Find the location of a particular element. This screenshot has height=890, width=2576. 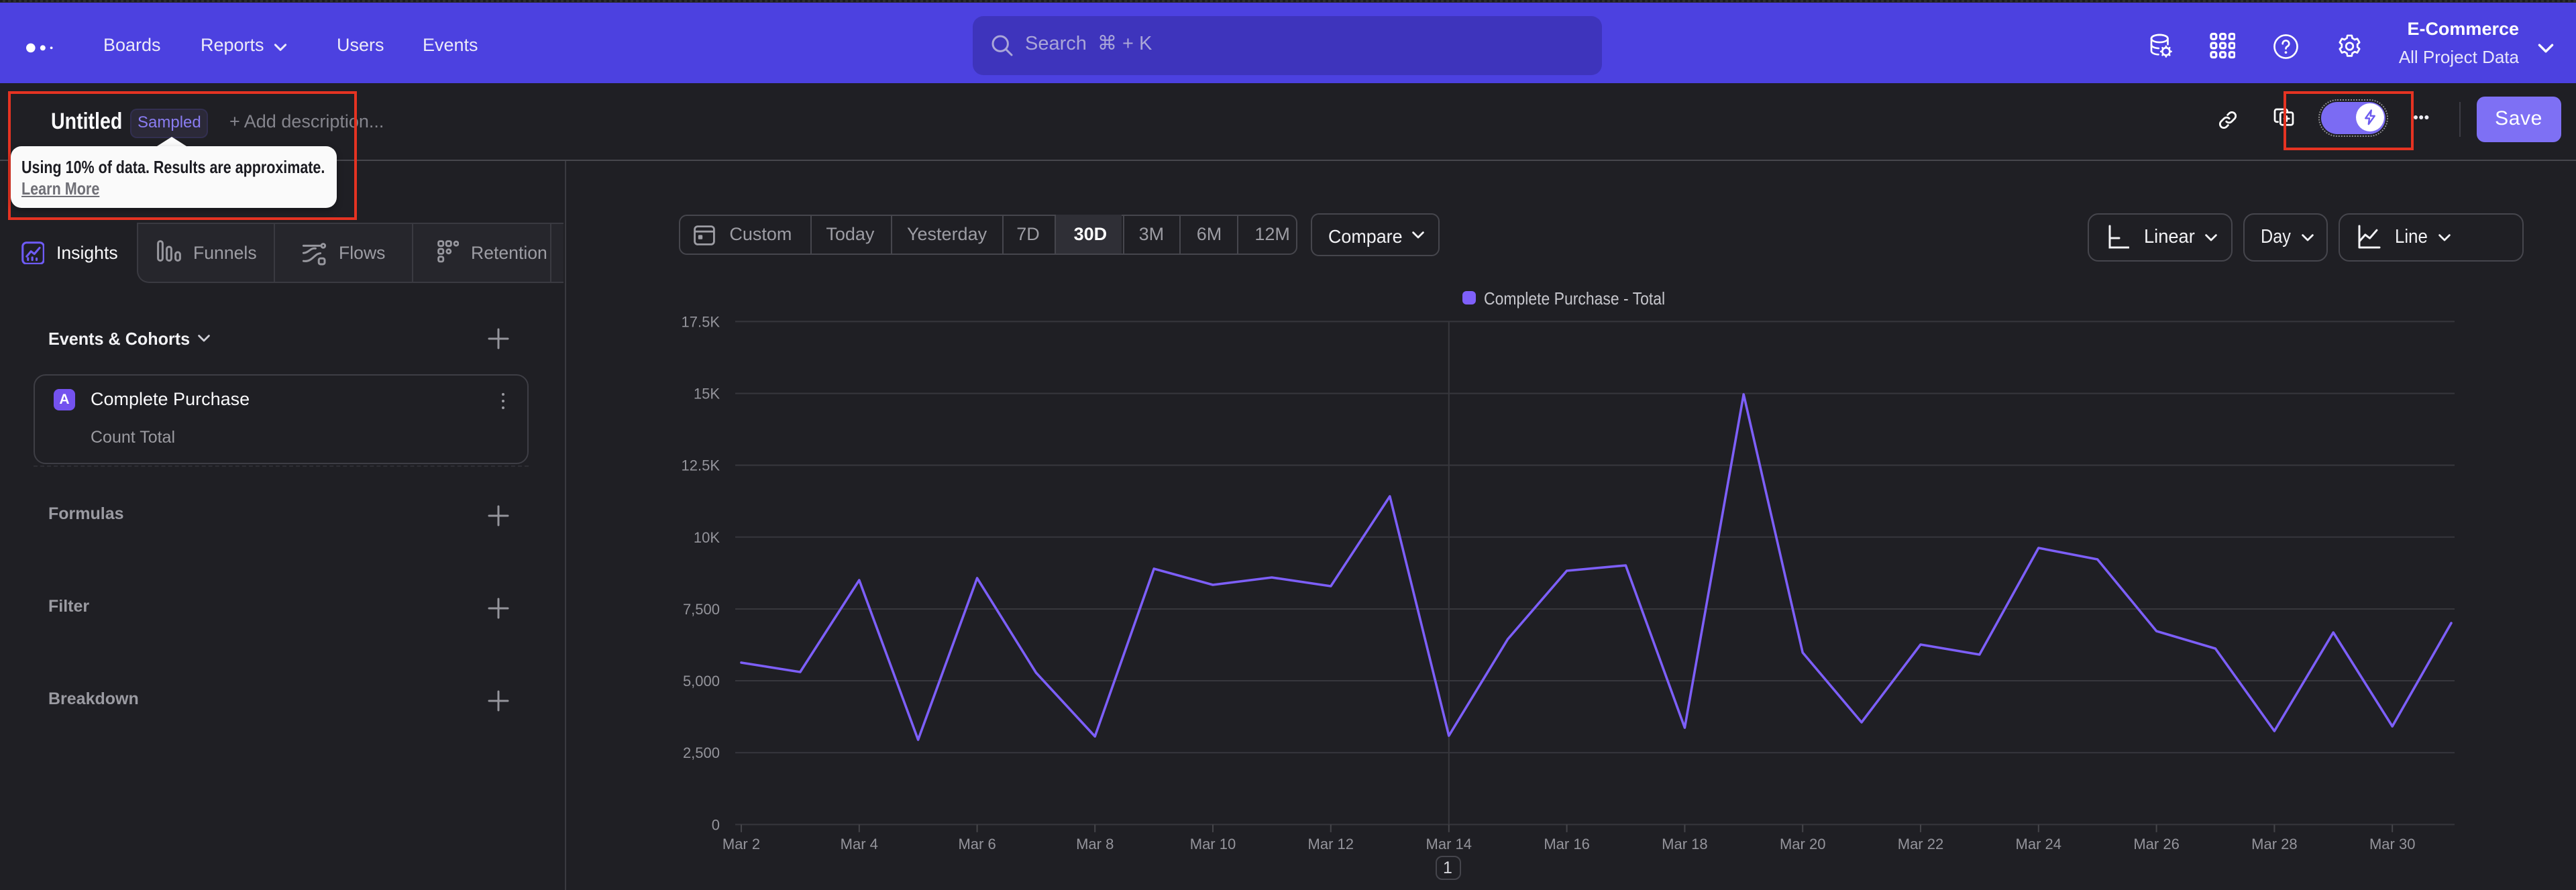

svg-text: Mar 8 is located at coordinates (1095, 844).